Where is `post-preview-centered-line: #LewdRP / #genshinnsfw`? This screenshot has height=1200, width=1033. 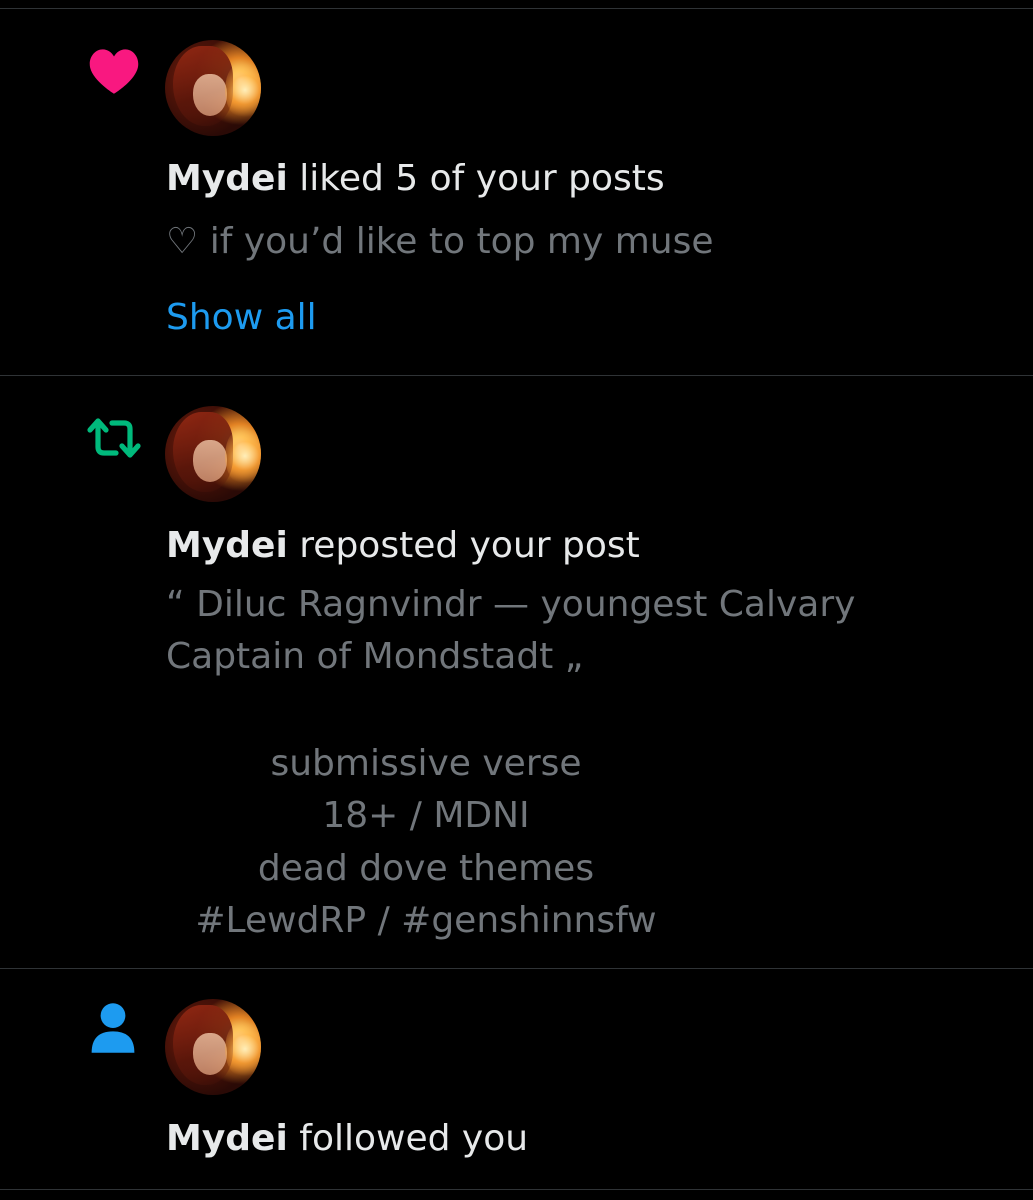 post-preview-centered-line: #LewdRP / #genshinnsfw is located at coordinates (426, 920).